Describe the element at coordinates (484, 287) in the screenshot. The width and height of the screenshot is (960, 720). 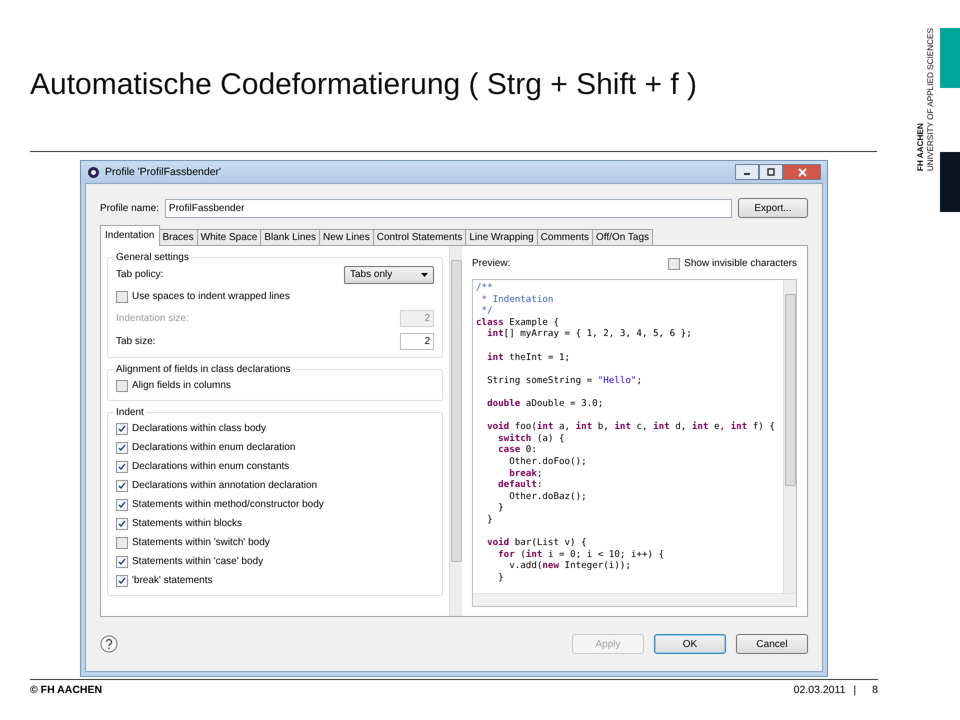
I see `code-line: /**` at that location.